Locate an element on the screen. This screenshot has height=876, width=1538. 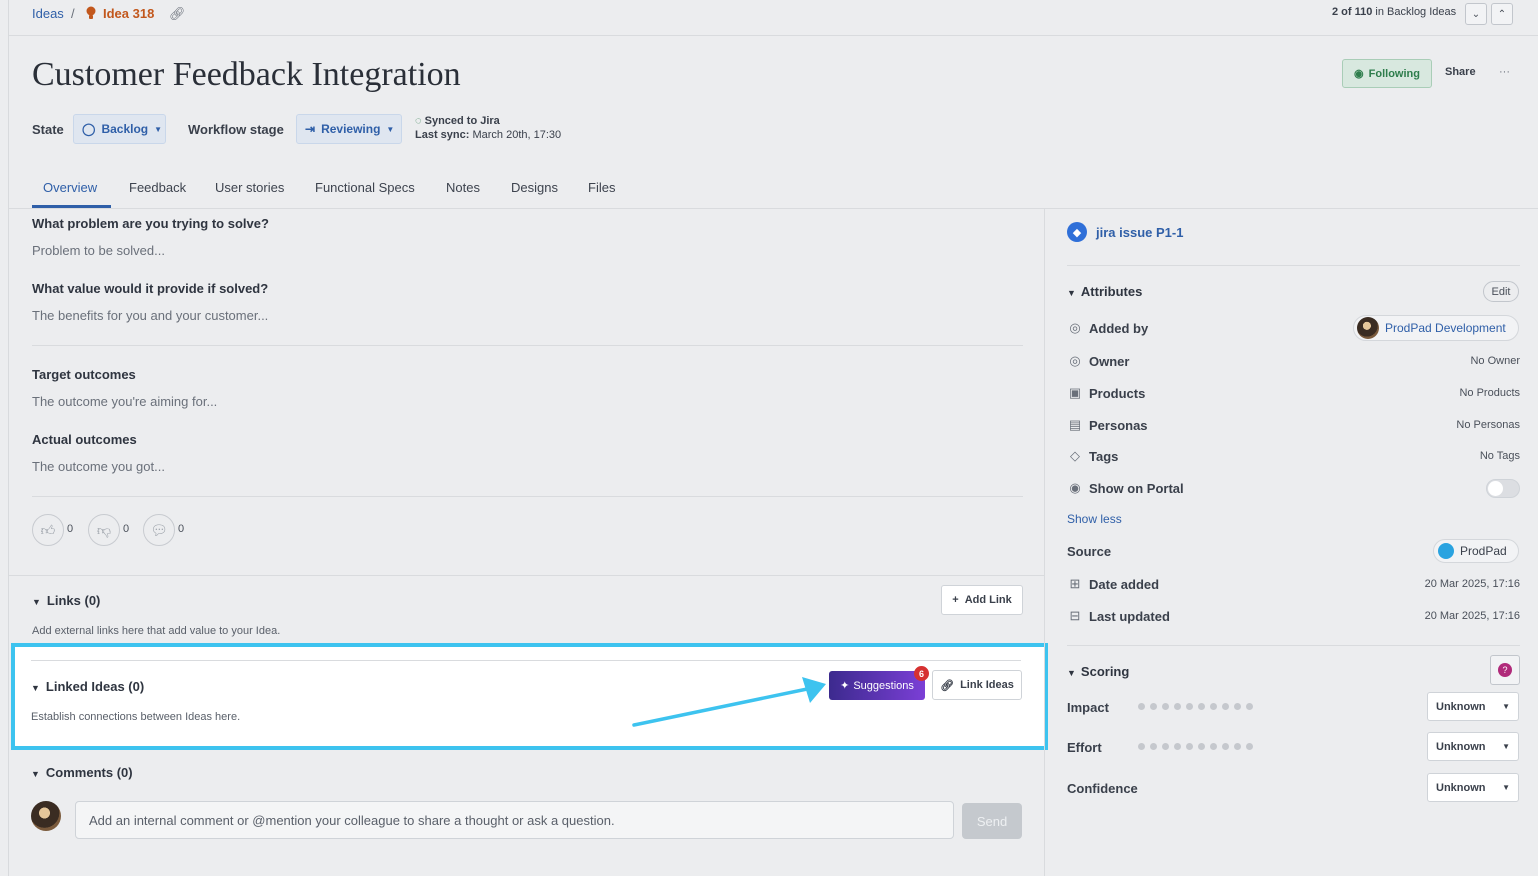
workflow-value: Reviewing is located at coordinates (351, 129).